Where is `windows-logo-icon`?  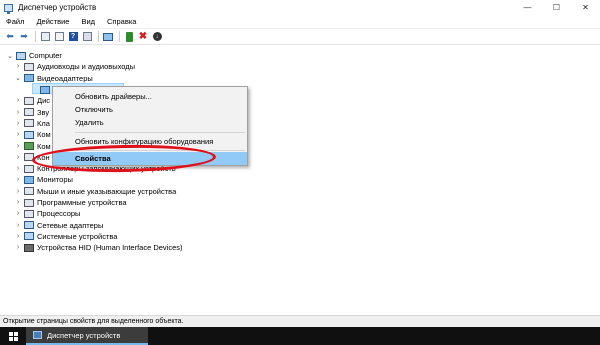
windows-logo-icon is located at coordinates (13, 336).